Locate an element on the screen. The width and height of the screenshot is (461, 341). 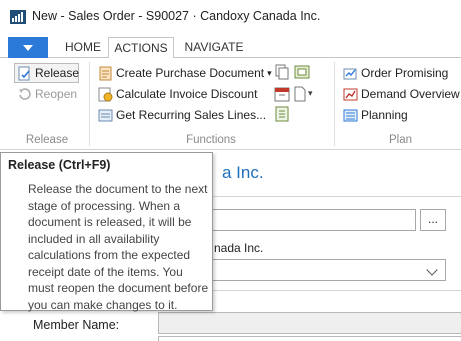
section-divider is located at coordinates (337, 196).